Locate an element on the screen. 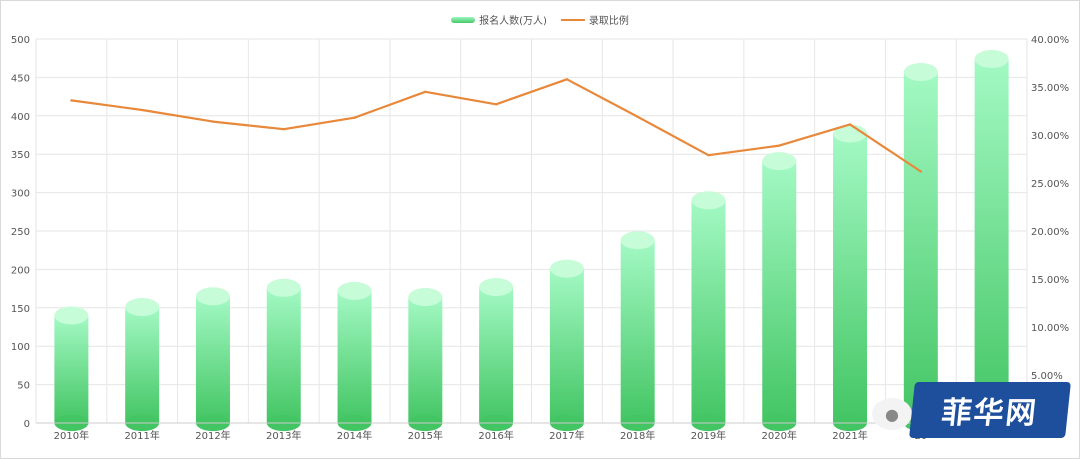 The width and height of the screenshot is (1080, 459). x-tick-label: 2012年 is located at coordinates (212, 435).